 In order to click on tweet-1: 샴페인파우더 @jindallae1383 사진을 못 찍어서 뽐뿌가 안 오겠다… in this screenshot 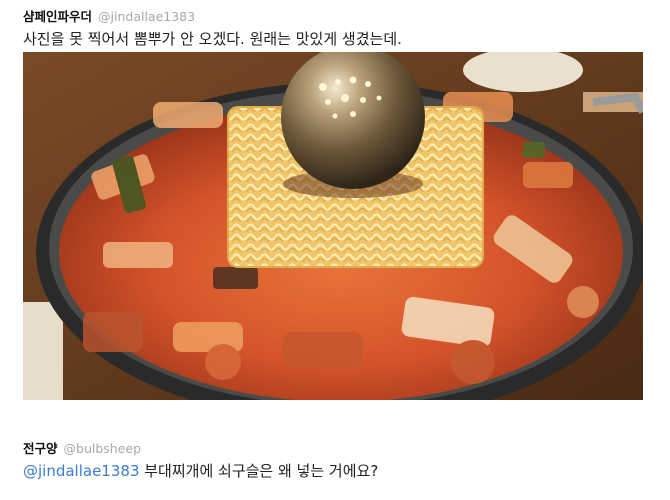, I will do `click(336, 29)`.